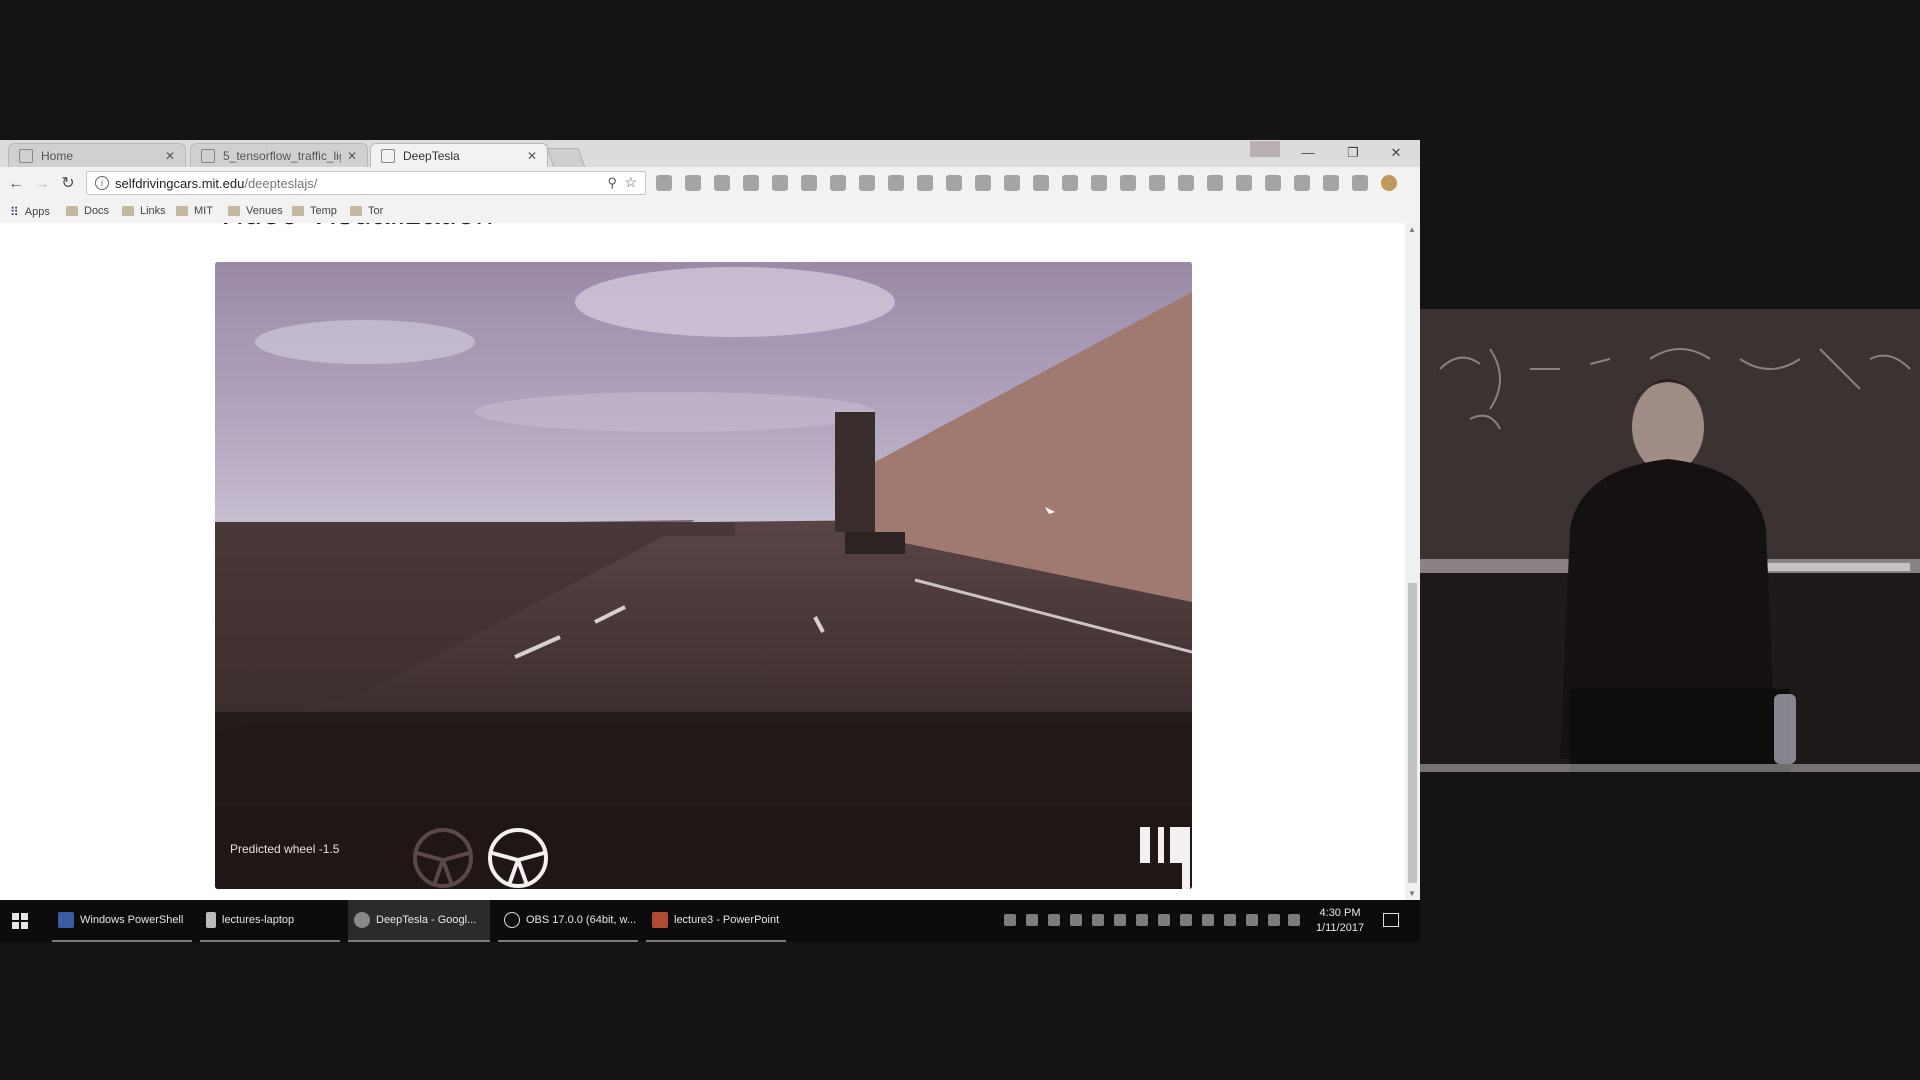  I want to click on prediction-hud: Predicted wheel -1.5, so click(703, 848).